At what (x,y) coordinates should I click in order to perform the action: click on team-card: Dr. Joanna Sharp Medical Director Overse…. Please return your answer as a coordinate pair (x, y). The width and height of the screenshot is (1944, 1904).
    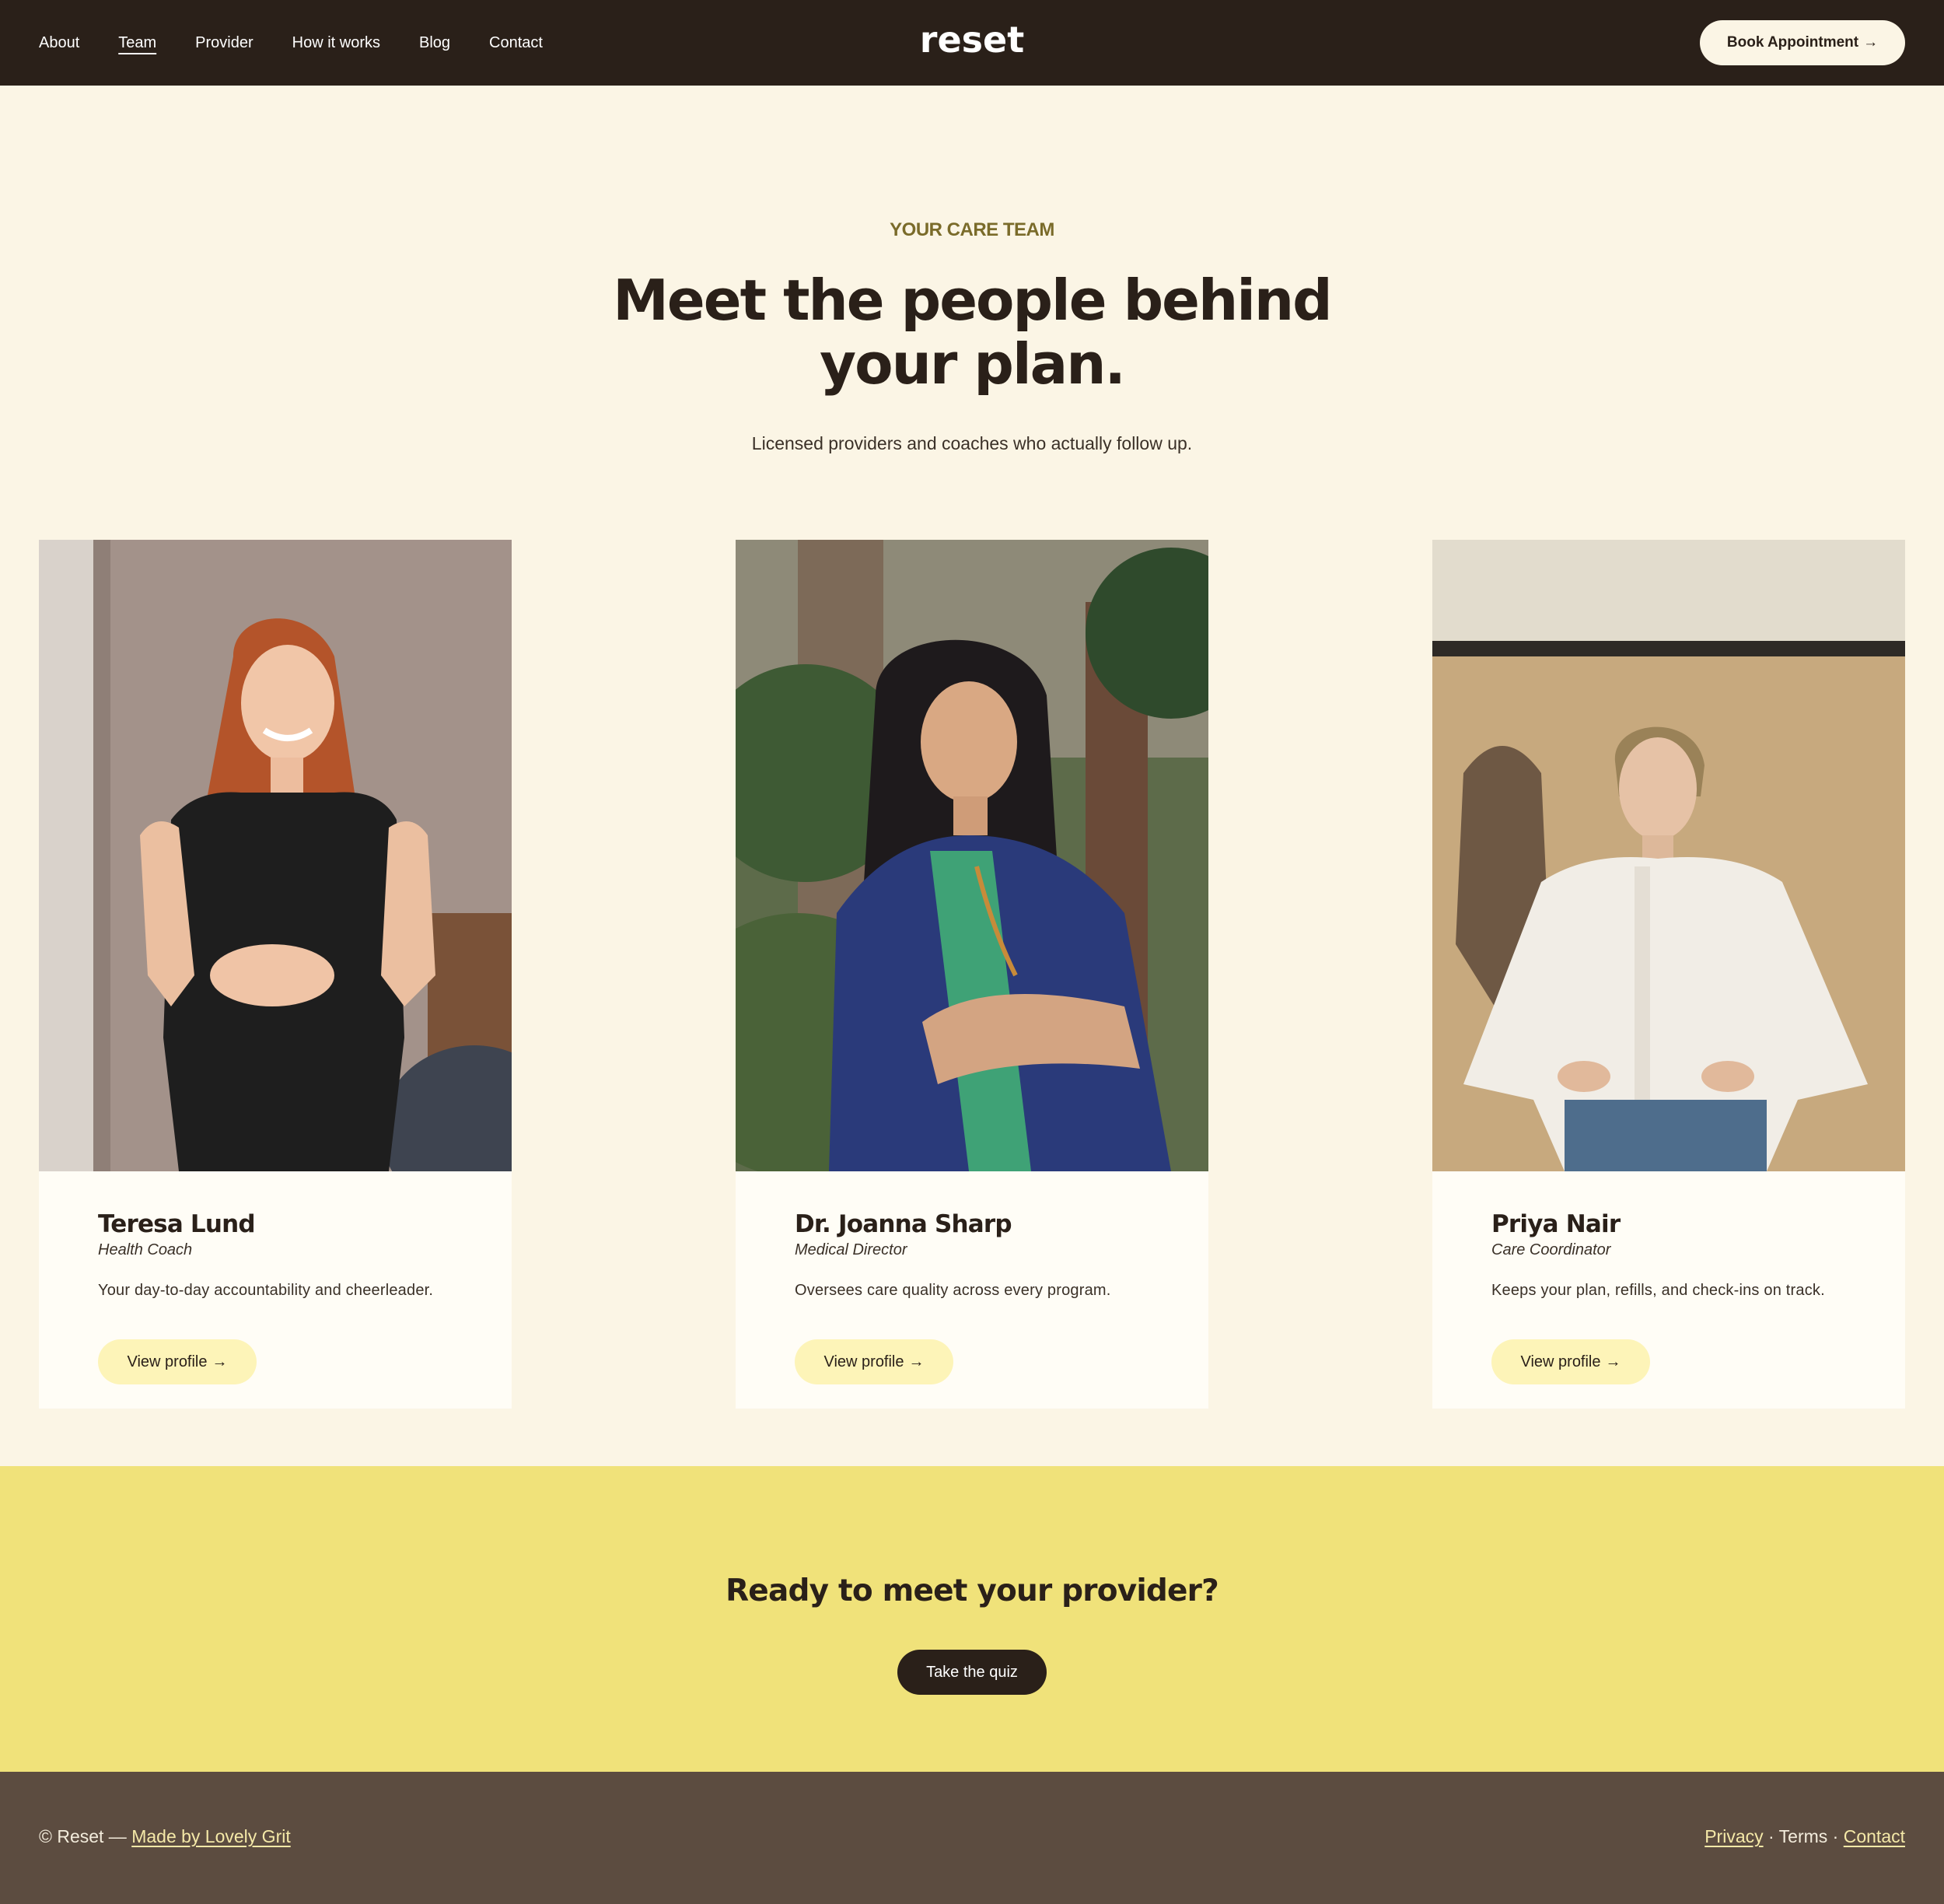
    Looking at the image, I should click on (972, 975).